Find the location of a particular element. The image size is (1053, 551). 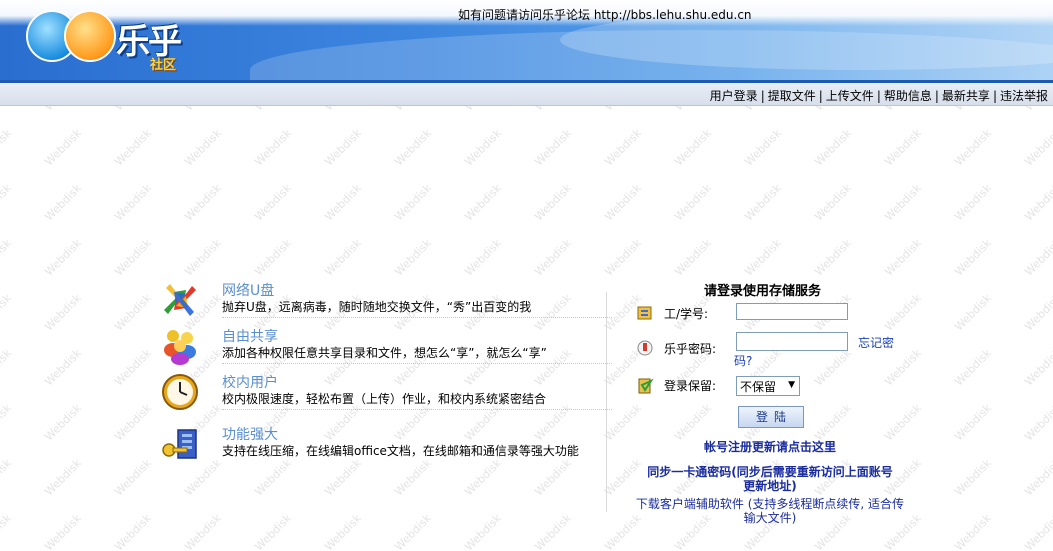

top-nav: 用户登录 | 提取文件 | 上传文件 | 帮助信息 | 最新共享 | 违法举报 is located at coordinates (879, 95).